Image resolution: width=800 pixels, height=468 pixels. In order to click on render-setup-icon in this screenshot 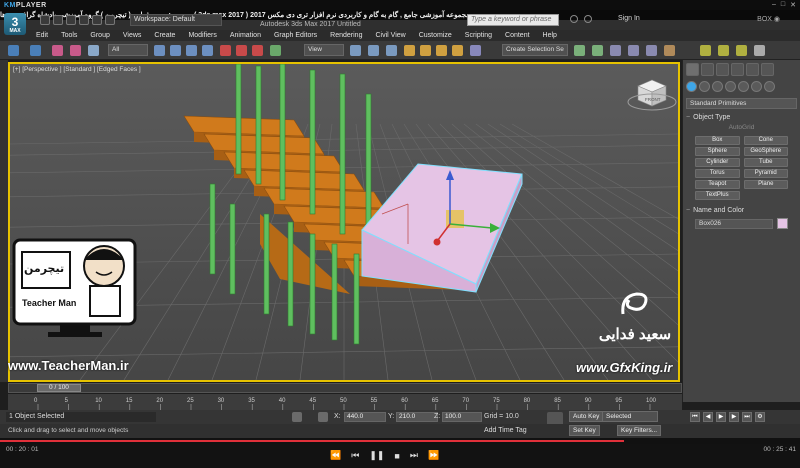, I will do `click(705, 50)`.